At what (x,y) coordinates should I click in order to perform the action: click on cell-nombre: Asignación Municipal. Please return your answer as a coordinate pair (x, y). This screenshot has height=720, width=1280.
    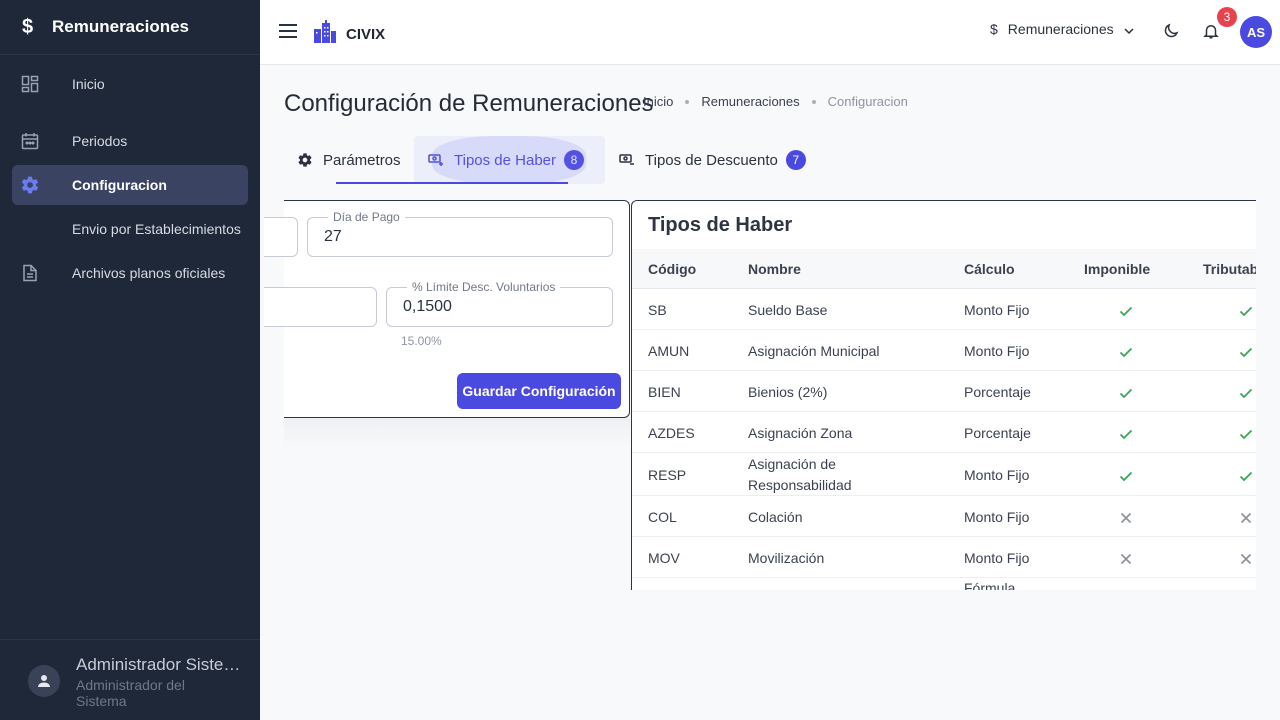
    Looking at the image, I should click on (814, 350).